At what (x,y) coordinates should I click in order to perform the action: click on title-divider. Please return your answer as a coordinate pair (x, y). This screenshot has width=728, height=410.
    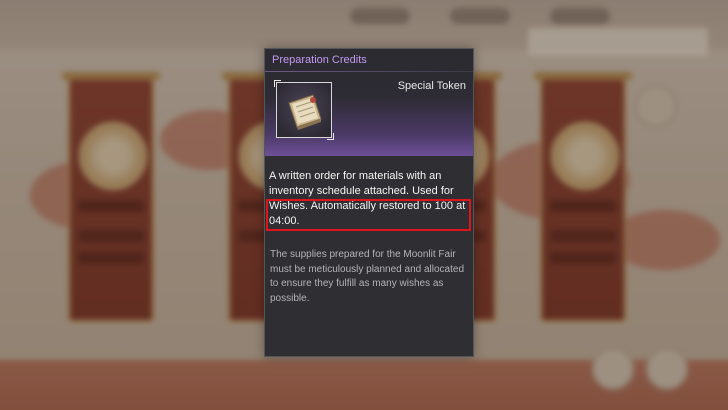
    Looking at the image, I should click on (369, 71).